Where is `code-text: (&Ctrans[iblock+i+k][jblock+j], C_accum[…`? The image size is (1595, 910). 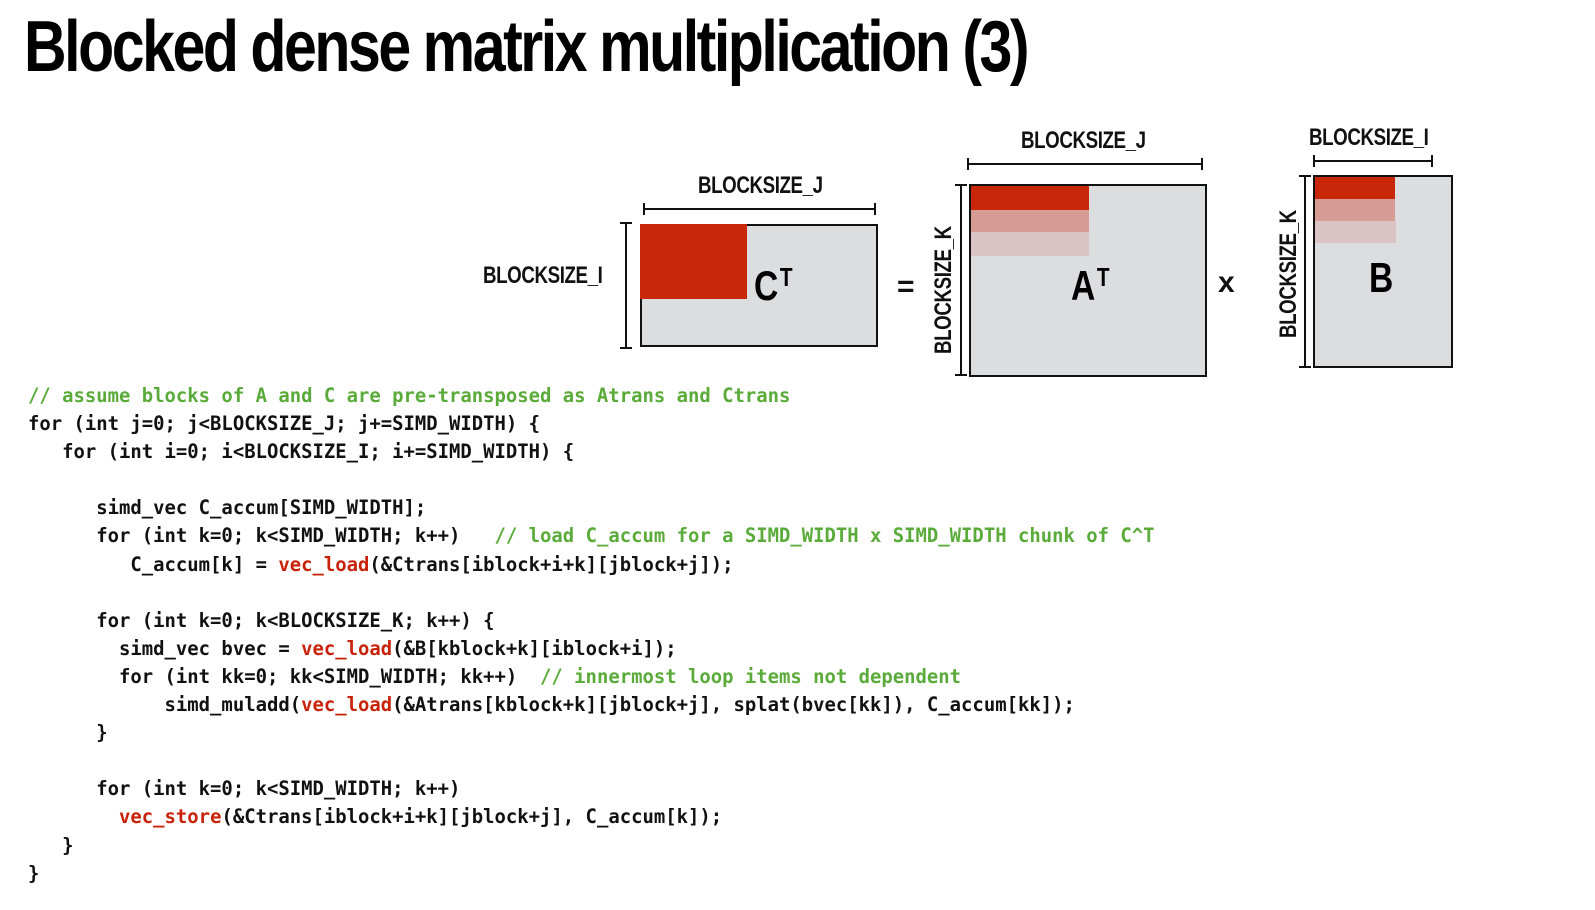
code-text: (&Ctrans[iblock+i+k][jblock+j], C_accum[… is located at coordinates (472, 817).